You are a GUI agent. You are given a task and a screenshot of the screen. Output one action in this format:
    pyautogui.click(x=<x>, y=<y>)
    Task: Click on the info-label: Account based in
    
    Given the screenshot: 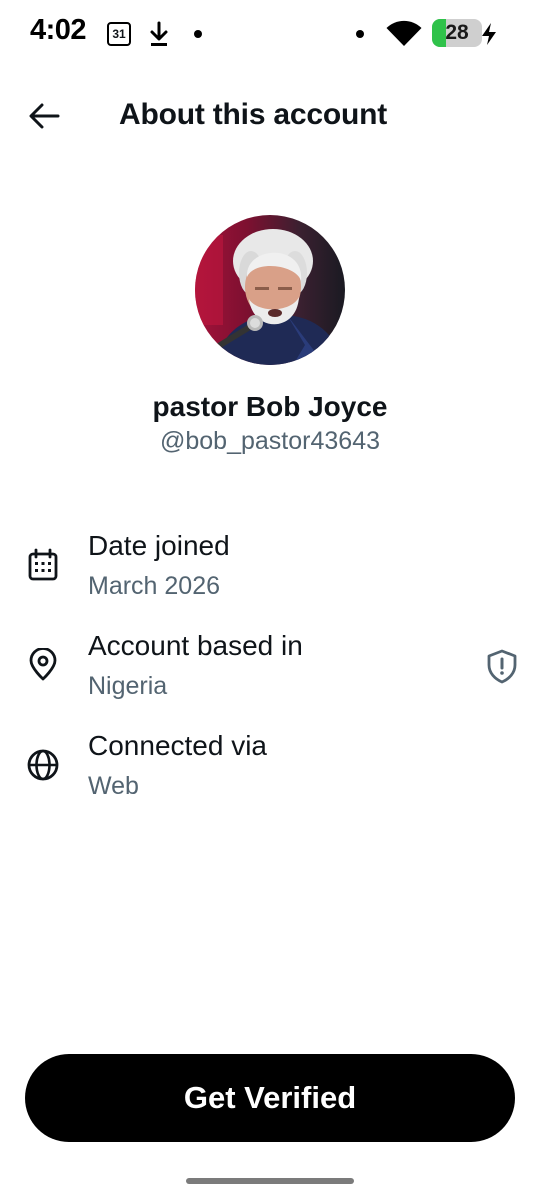 What is the action you would take?
    pyautogui.click(x=195, y=645)
    